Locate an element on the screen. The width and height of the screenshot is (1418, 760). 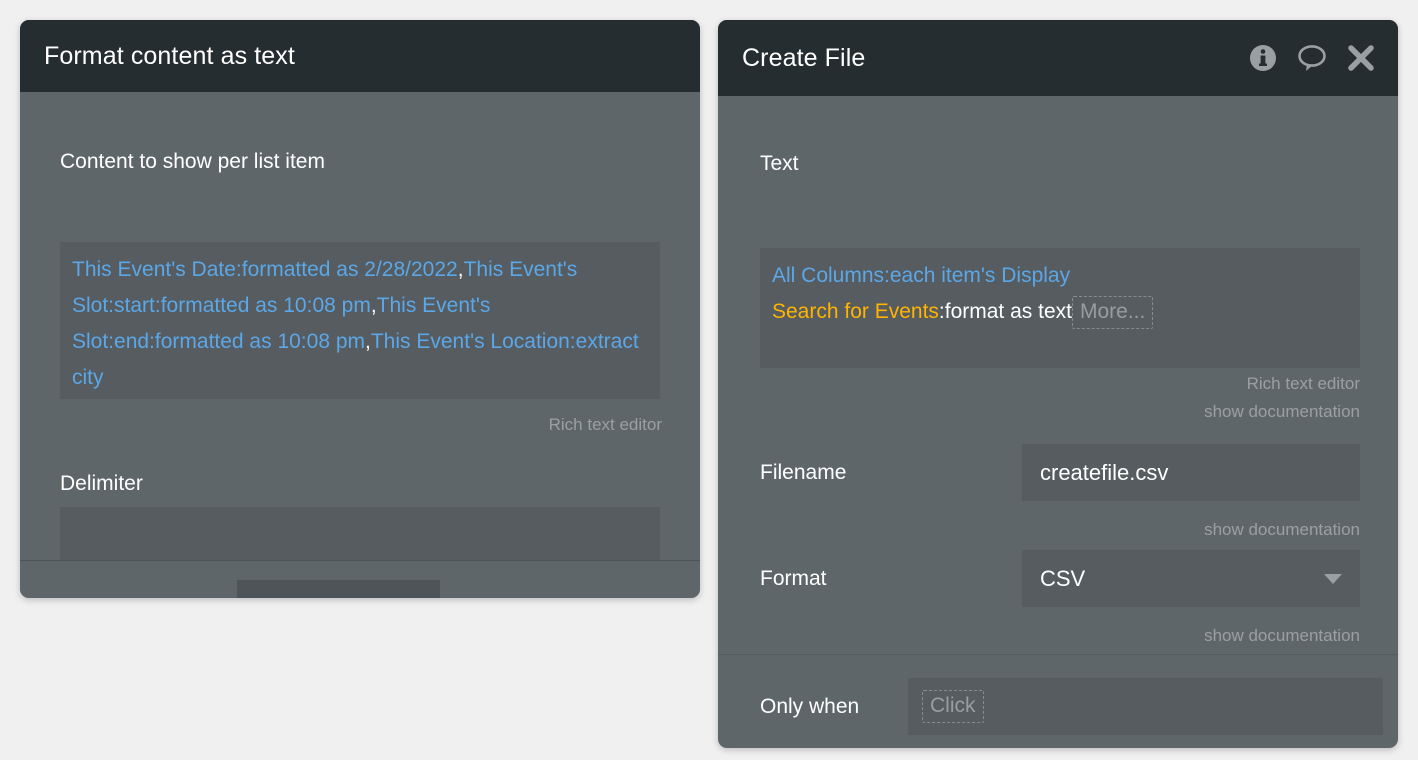
filename-input: createfile.csv is located at coordinates (1191, 472).